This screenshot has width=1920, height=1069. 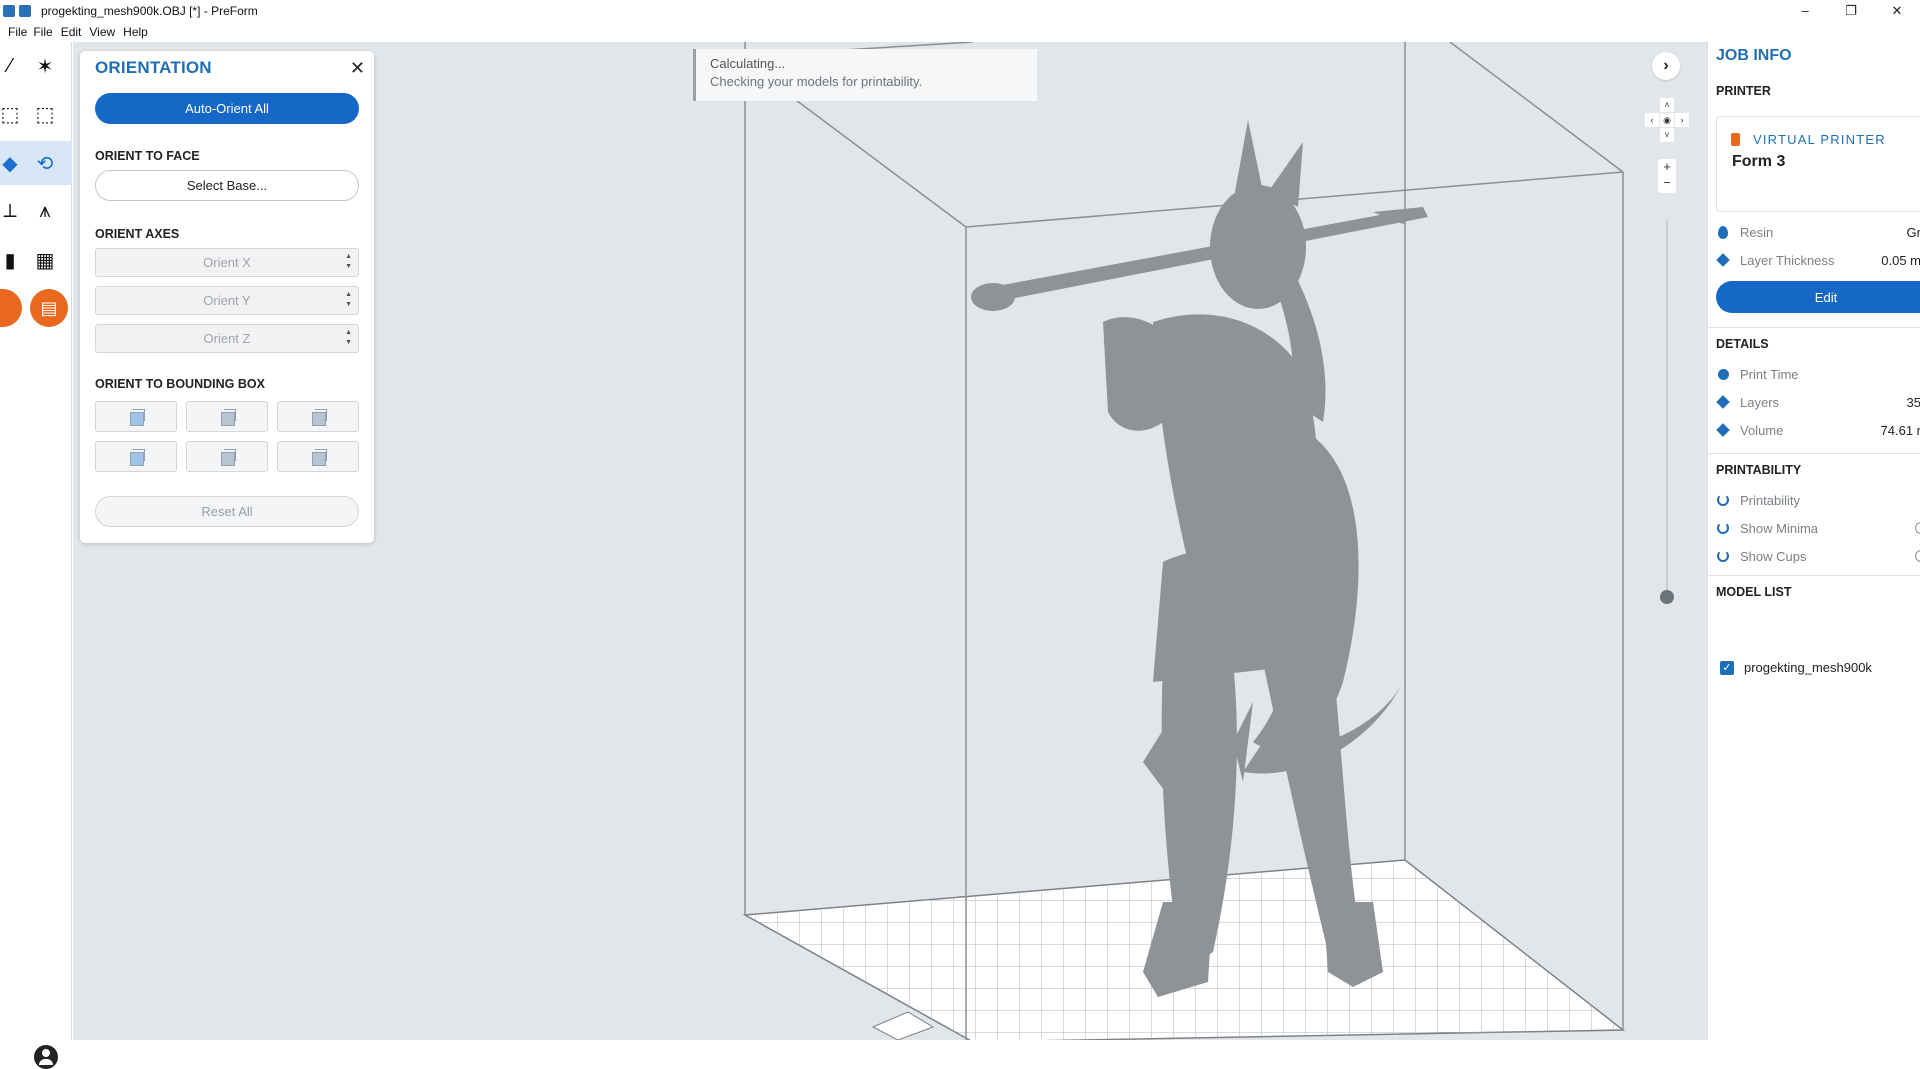 What do you see at coordinates (1742, 344) in the screenshot?
I see `details-section-label: DETAILS` at bounding box center [1742, 344].